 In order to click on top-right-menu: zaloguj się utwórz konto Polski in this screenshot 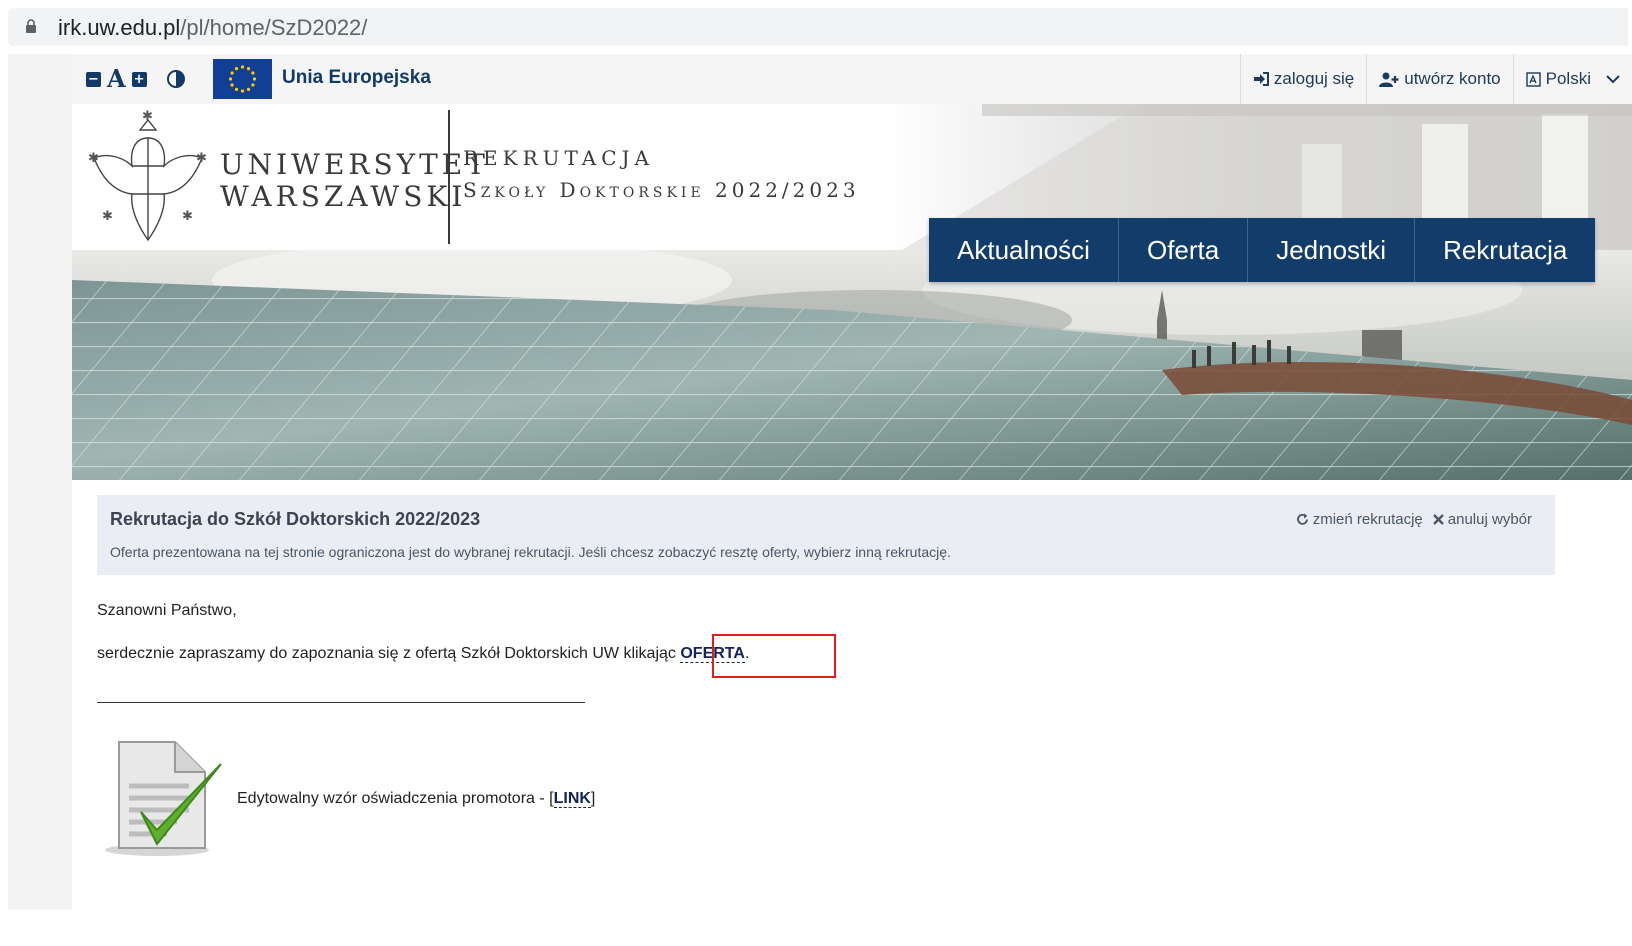, I will do `click(1435, 79)`.